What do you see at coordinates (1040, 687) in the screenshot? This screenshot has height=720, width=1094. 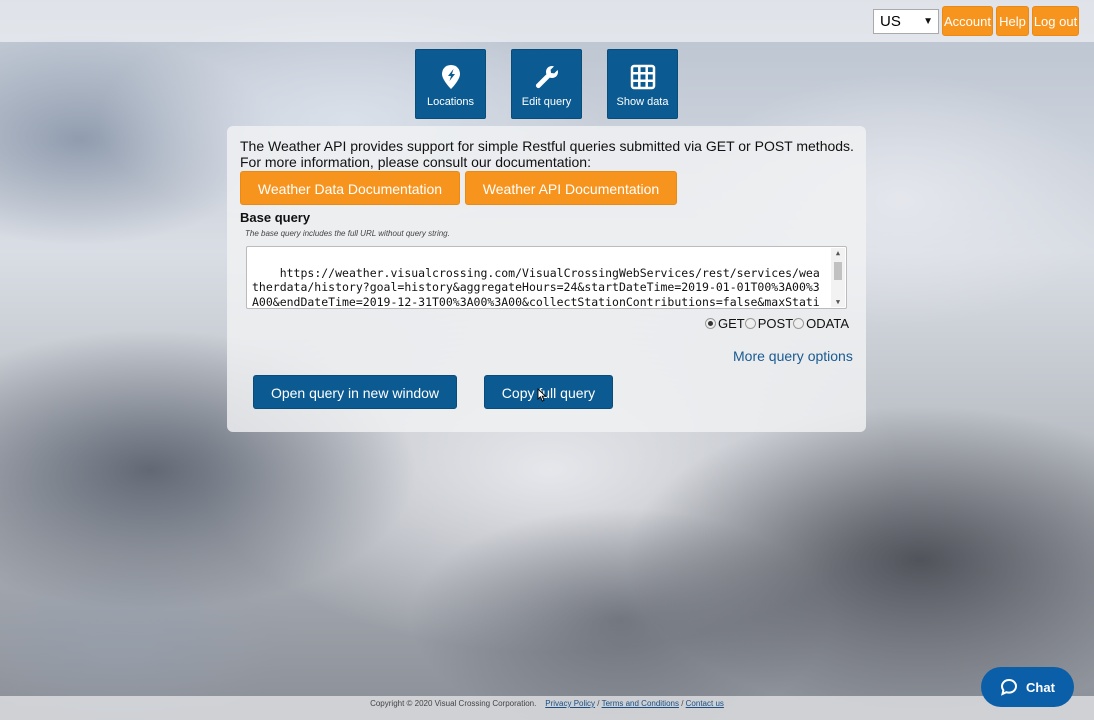 I see `chat-label: Chat` at bounding box center [1040, 687].